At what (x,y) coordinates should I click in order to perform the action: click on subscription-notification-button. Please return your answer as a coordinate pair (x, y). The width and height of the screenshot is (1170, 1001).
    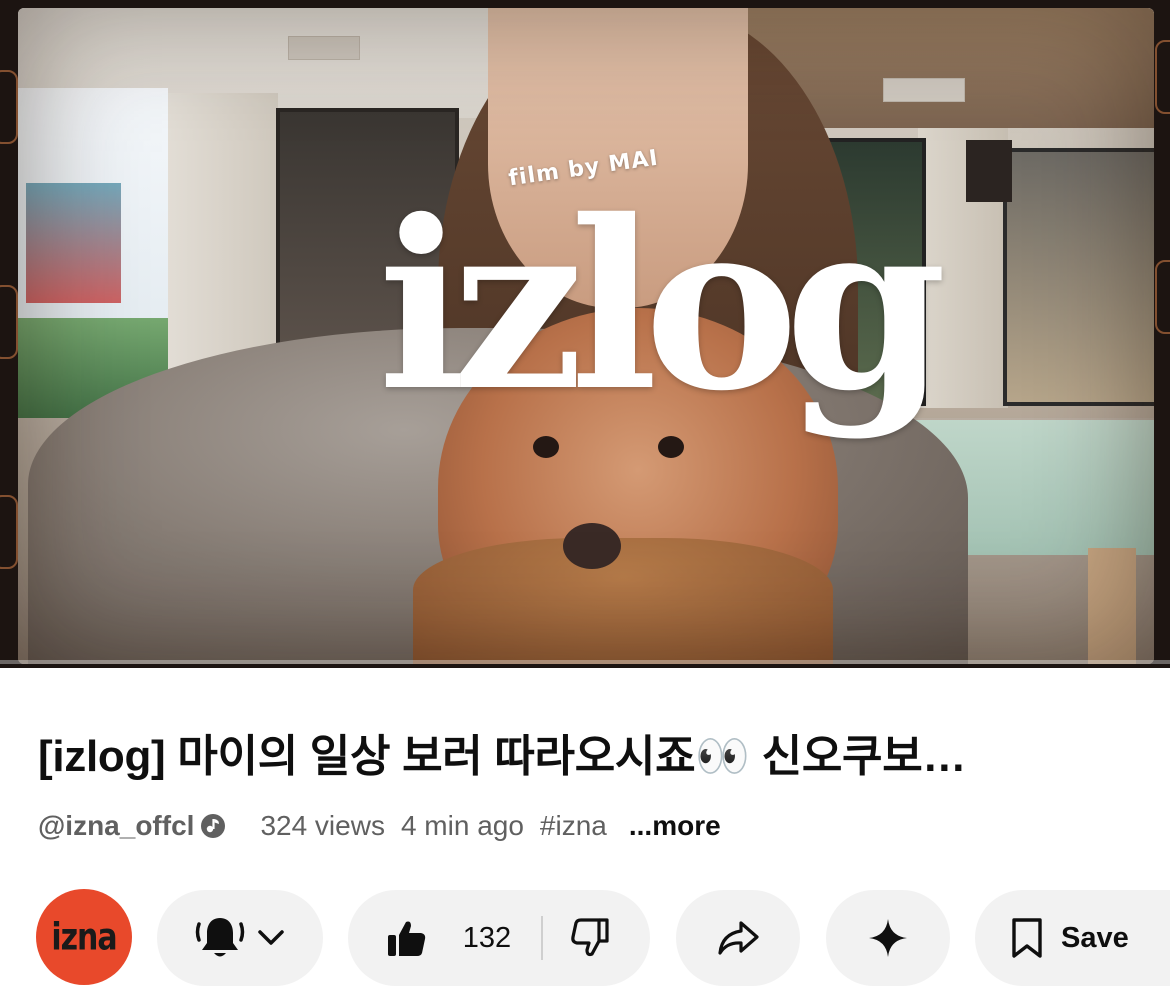
    Looking at the image, I should click on (240, 938).